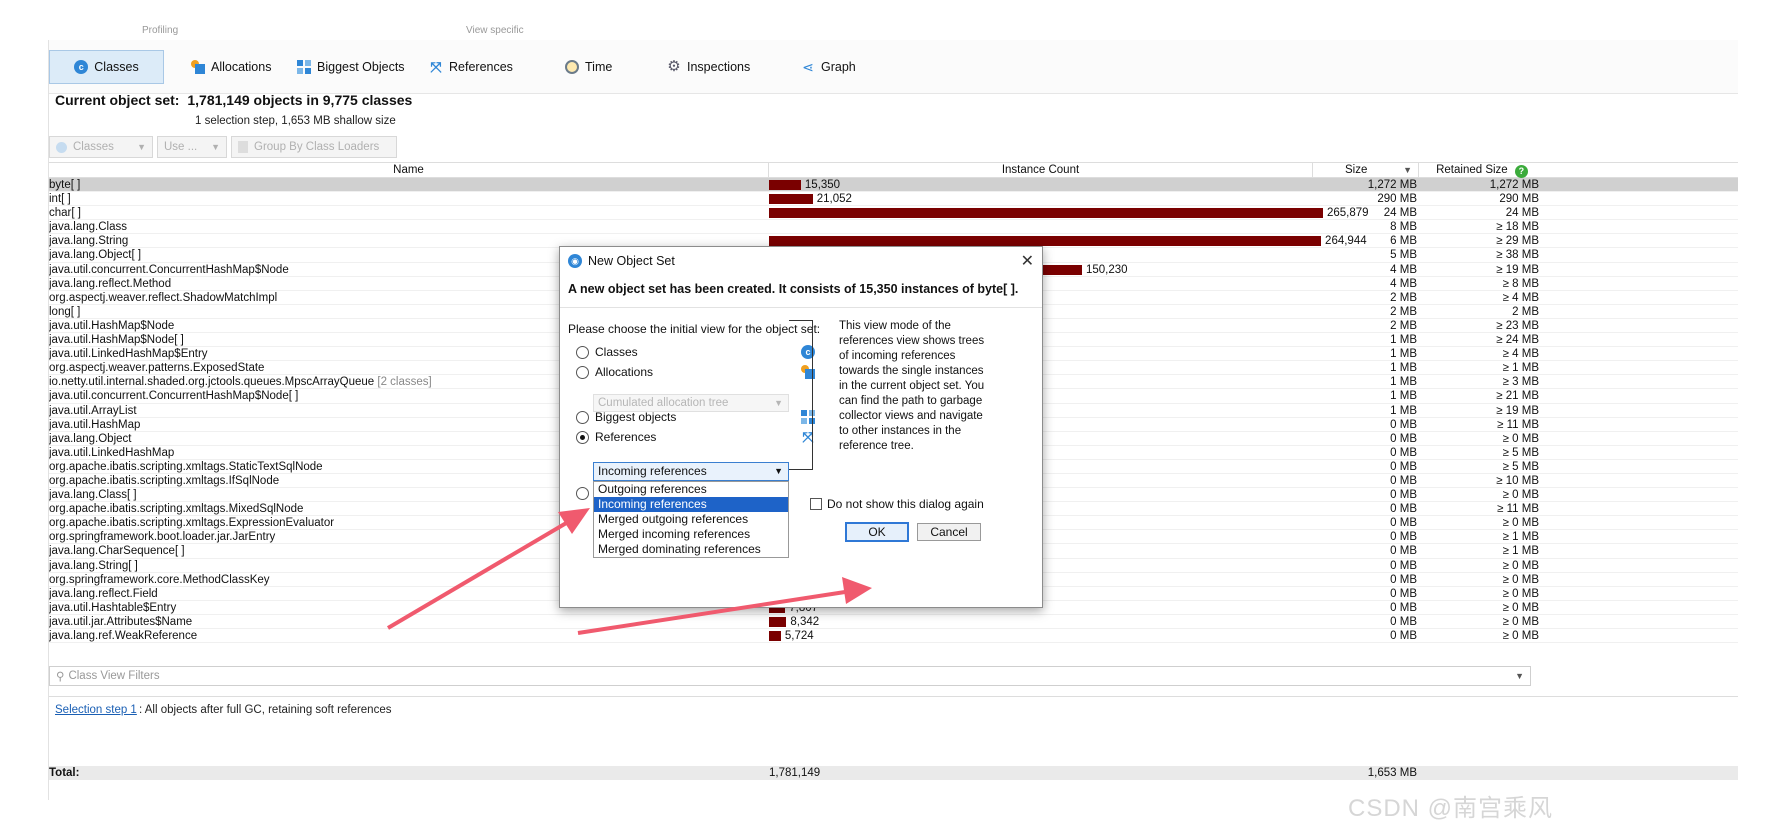  Describe the element at coordinates (691, 534) in the screenshot. I see `dropdown-option: Merged incoming references` at that location.